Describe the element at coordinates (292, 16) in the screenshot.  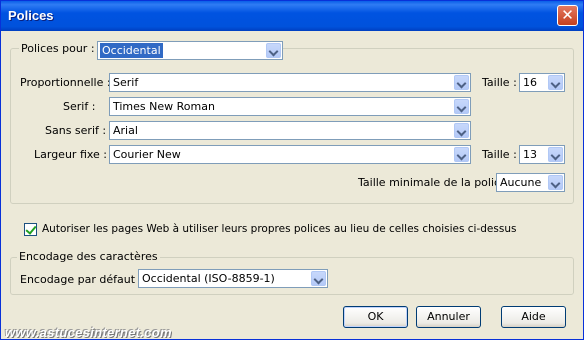
I see `title-bar: Polices` at that location.